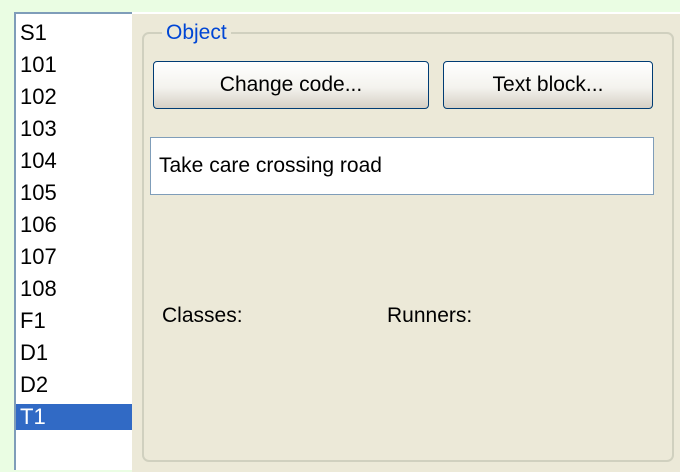  I want to click on list-item-105: 105, so click(74, 193).